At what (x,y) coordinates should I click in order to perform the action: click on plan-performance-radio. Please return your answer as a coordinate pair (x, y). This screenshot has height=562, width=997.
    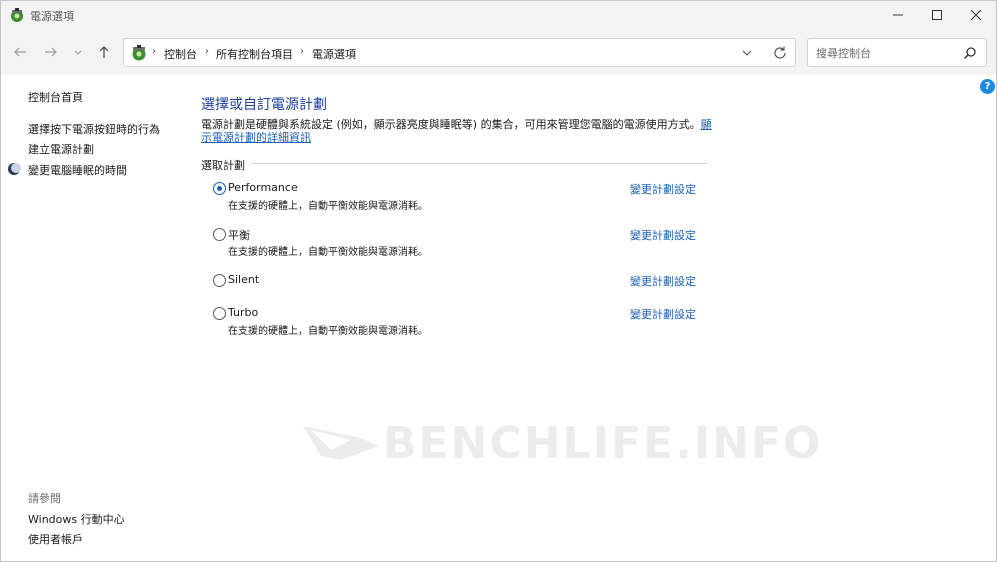
    Looking at the image, I should click on (219, 188).